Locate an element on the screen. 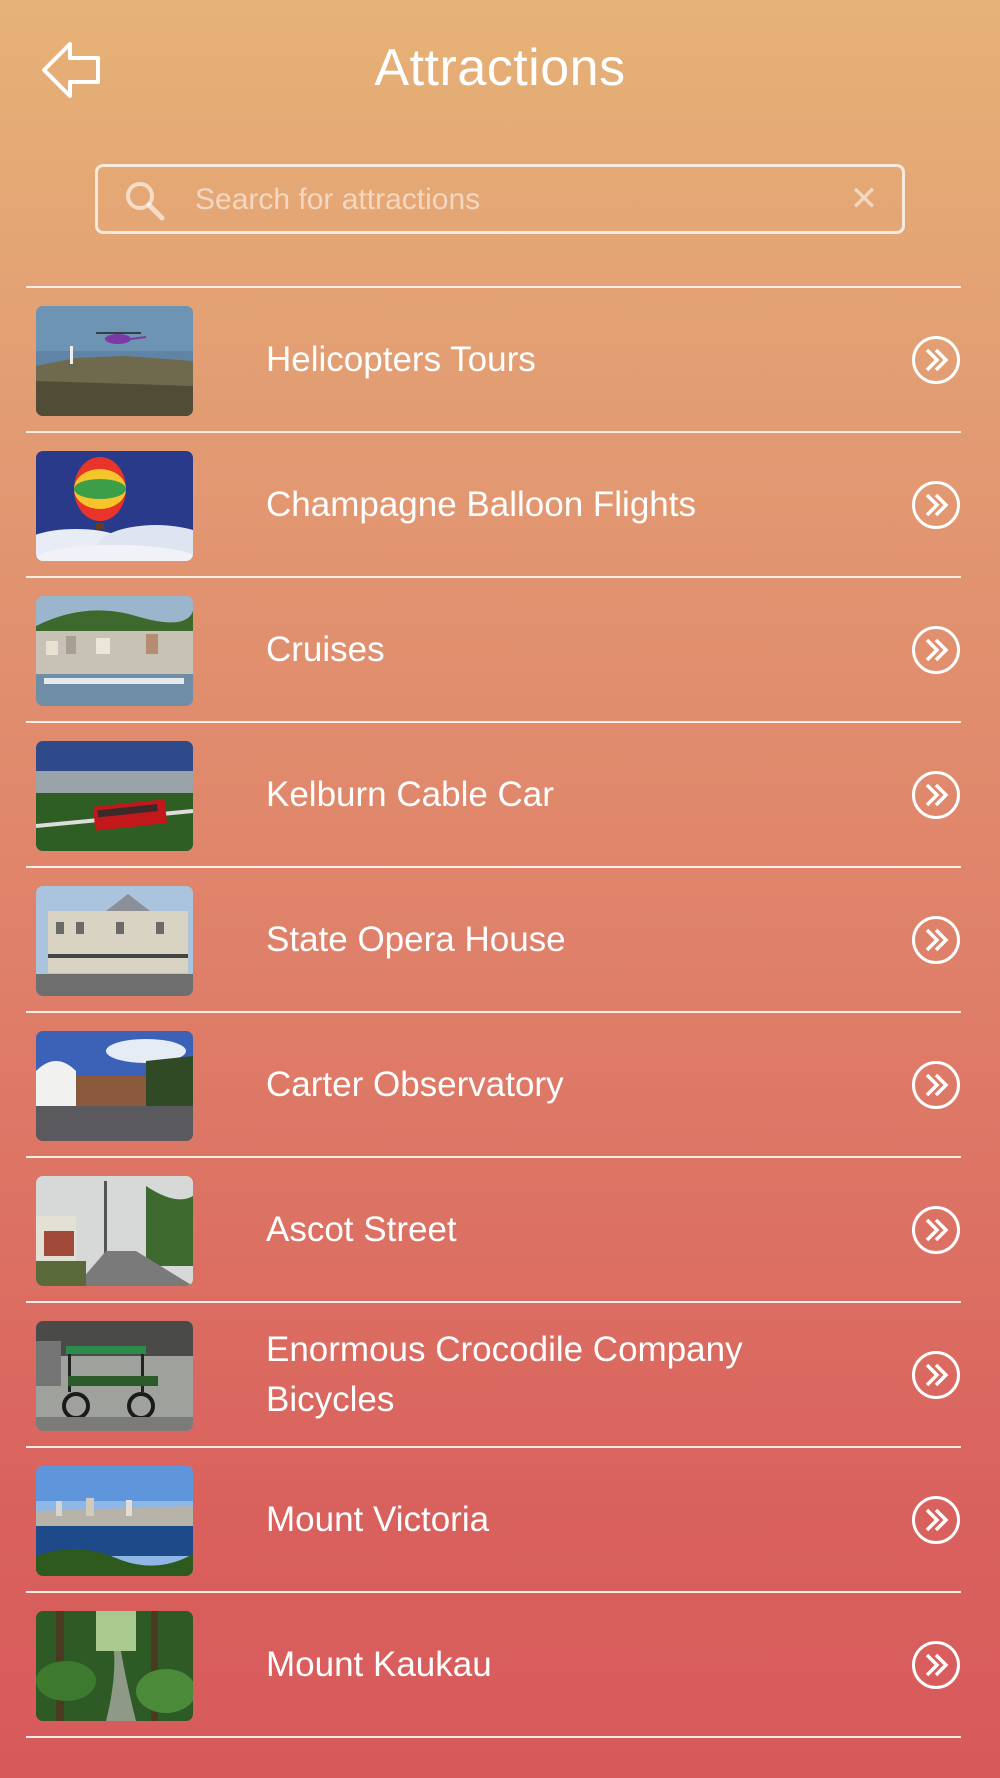 Image resolution: width=1000 pixels, height=1778 pixels. header-bar: Attractions is located at coordinates (500, 70).